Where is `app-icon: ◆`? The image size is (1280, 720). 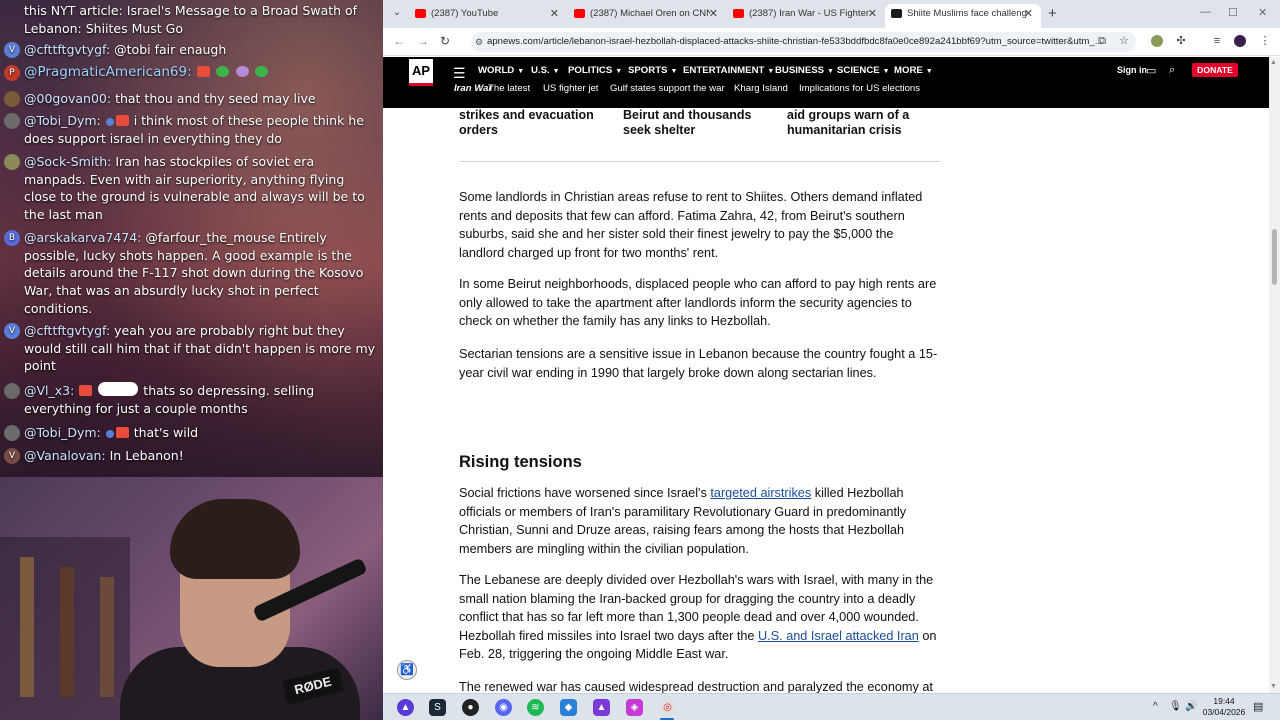 app-icon: ◆ is located at coordinates (568, 707).